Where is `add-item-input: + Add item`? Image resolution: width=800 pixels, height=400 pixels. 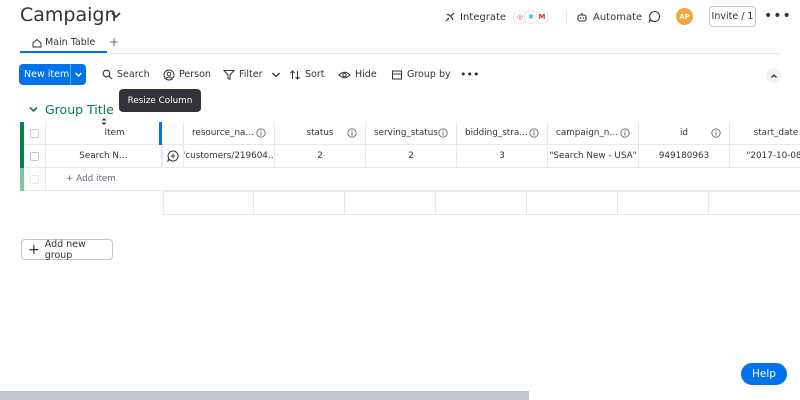 add-item-input: + Add item is located at coordinates (423, 179).